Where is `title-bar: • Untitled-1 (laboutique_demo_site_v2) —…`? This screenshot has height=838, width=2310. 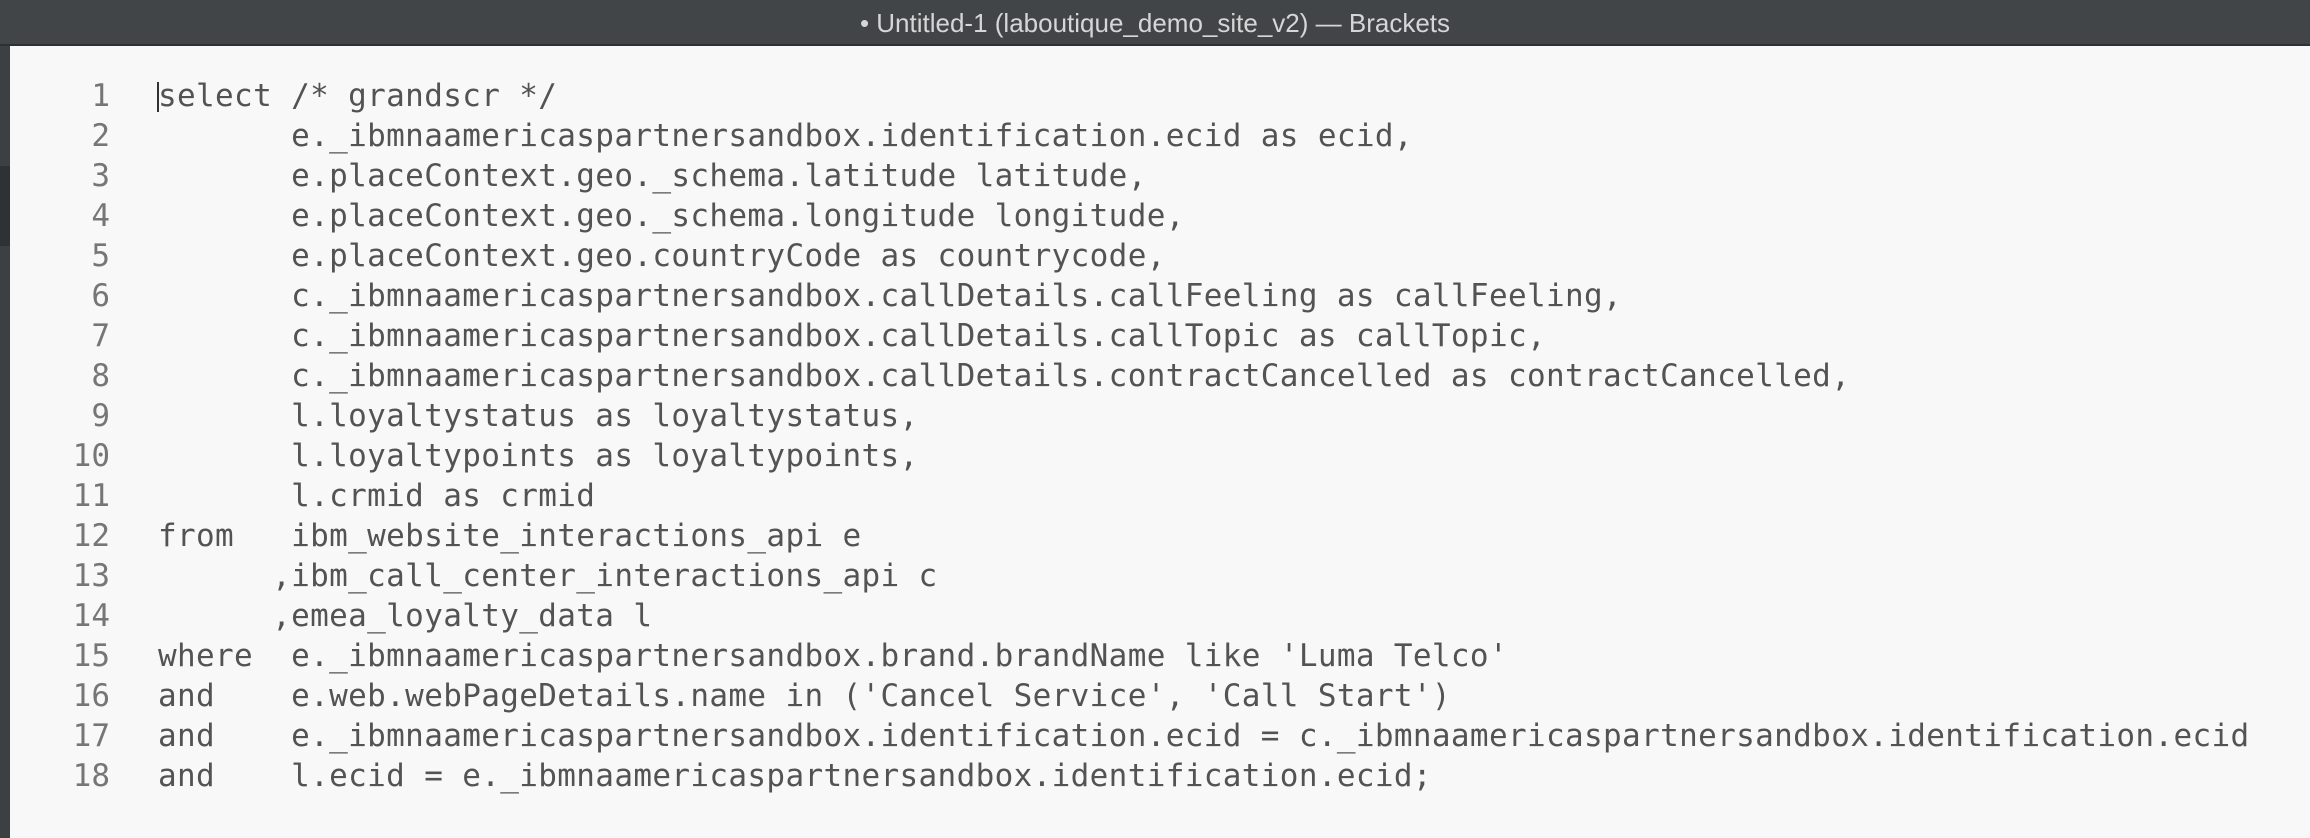 title-bar: • Untitled-1 (laboutique_demo_site_v2) —… is located at coordinates (1155, 23).